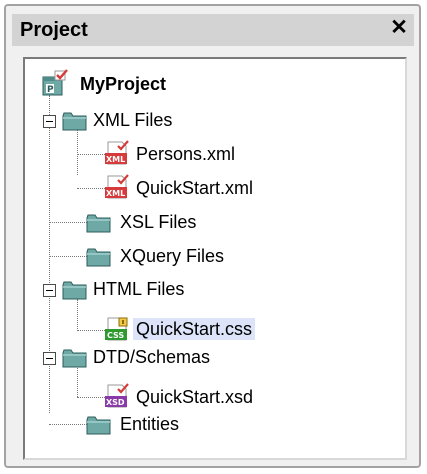 This screenshot has height=474, width=427. I want to click on tree-label: XSL Files, so click(158, 222).